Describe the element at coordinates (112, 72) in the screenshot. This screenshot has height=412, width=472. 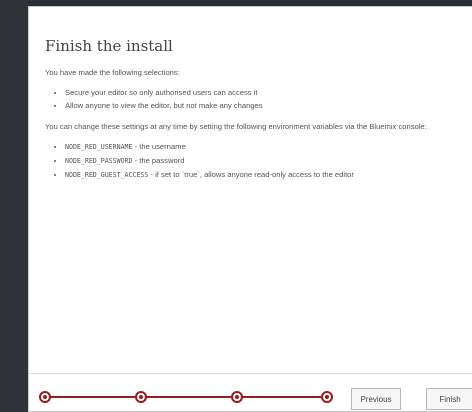
I see `intro-text: You have made the following selections:` at that location.